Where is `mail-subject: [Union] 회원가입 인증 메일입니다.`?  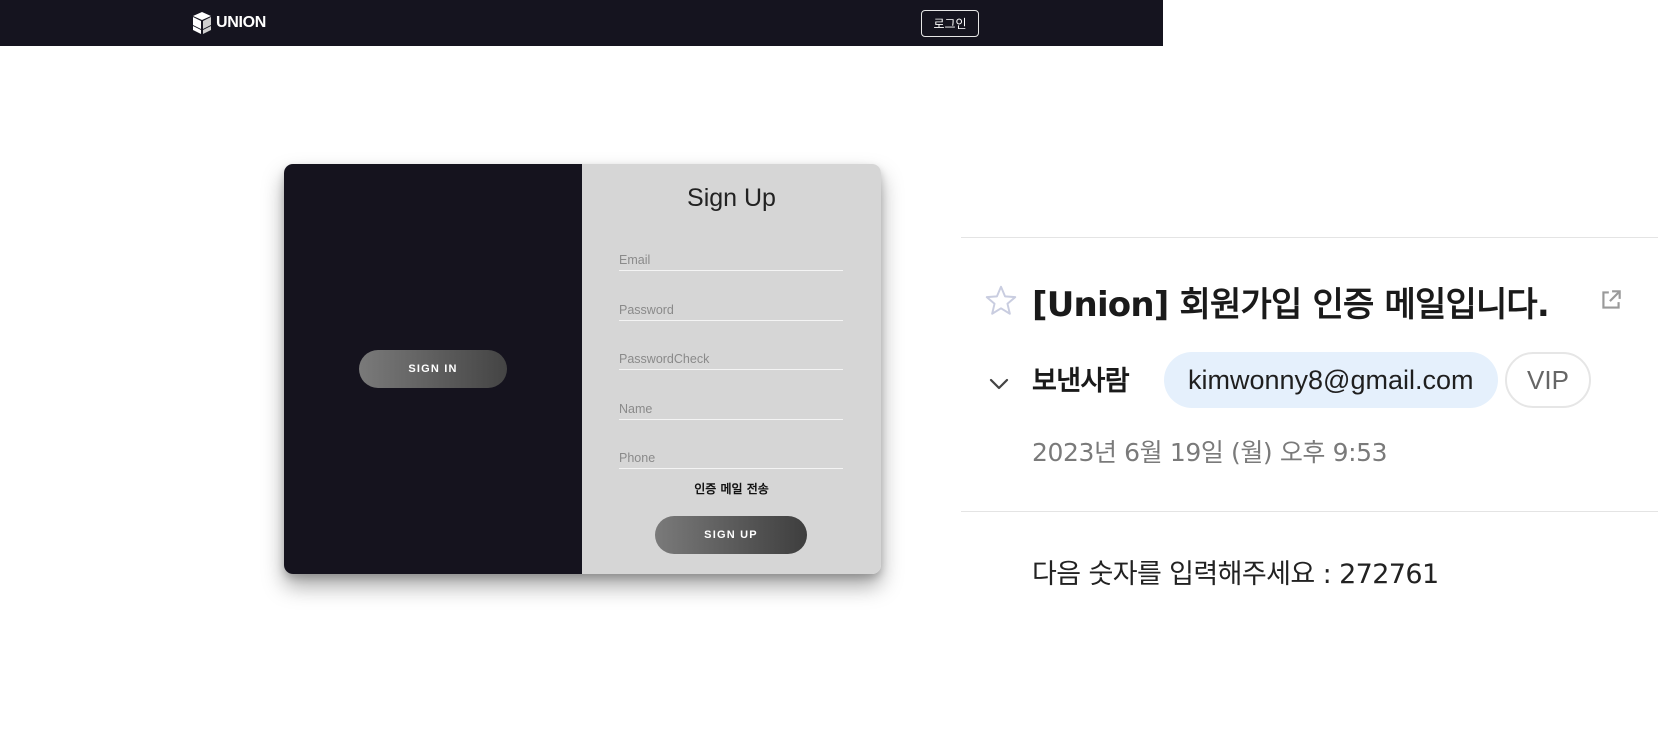 mail-subject: [Union] 회원가입 인증 메일입니다. is located at coordinates (1291, 305).